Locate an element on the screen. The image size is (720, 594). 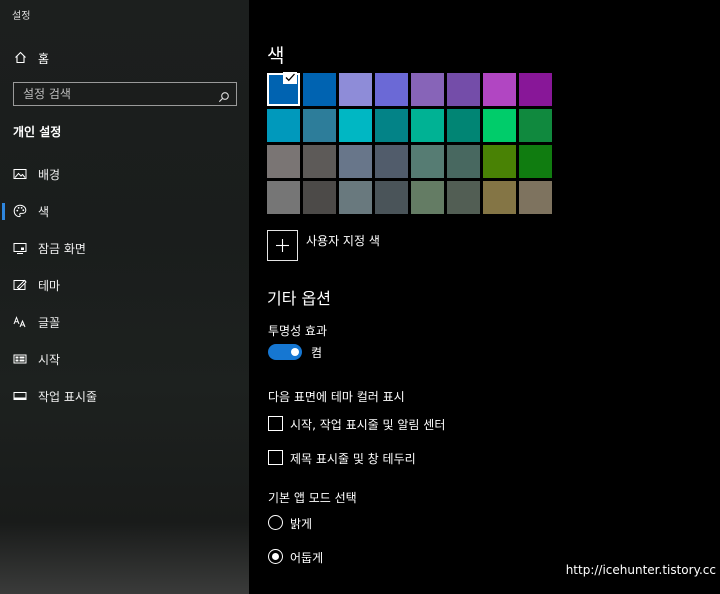
light-mode-label: 밝게 is located at coordinates (301, 524).